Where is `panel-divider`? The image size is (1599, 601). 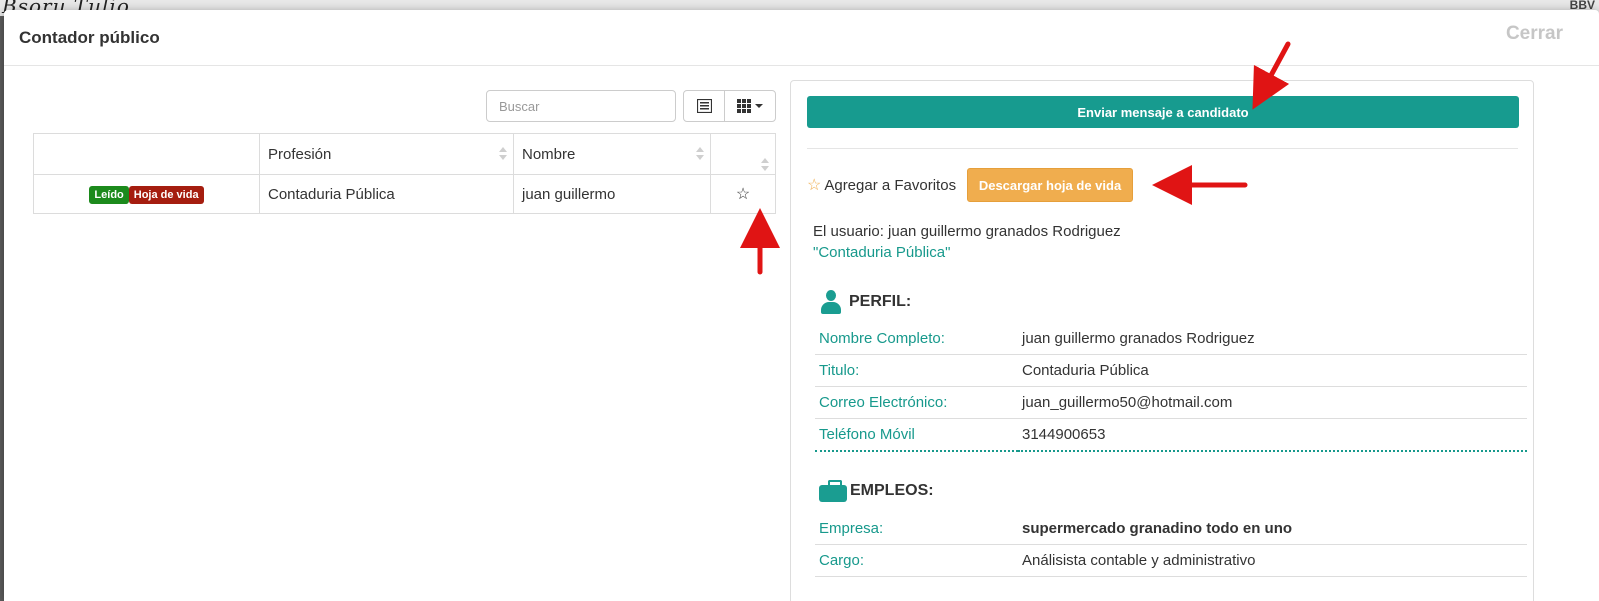 panel-divider is located at coordinates (1162, 148).